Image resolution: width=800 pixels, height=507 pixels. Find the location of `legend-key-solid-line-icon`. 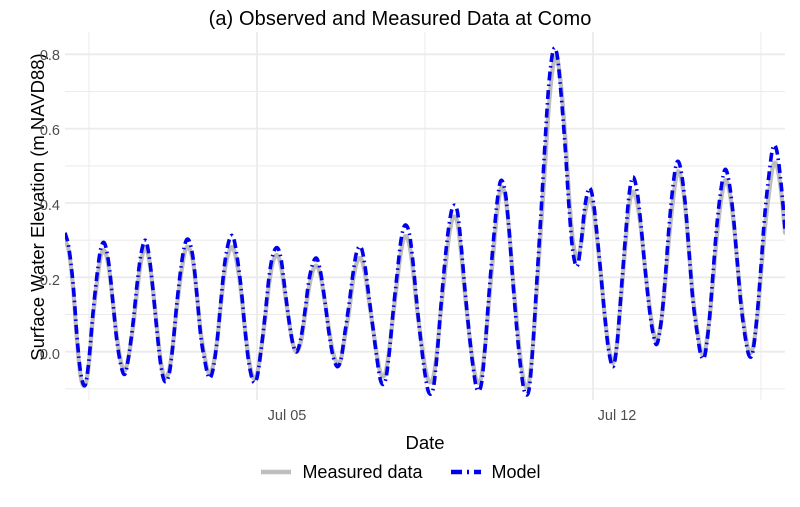

legend-key-solid-line-icon is located at coordinates (276, 472).